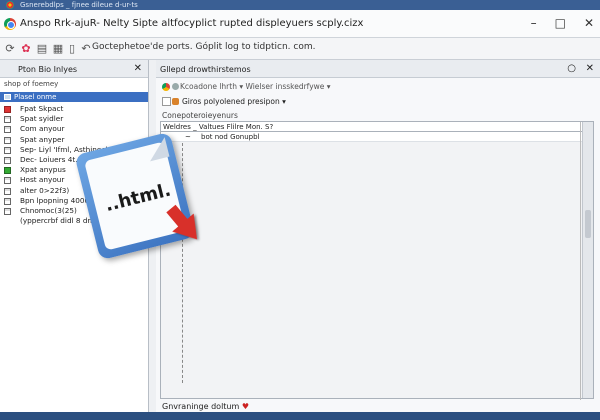  I want to click on minimize-button: –, so click(534, 23).